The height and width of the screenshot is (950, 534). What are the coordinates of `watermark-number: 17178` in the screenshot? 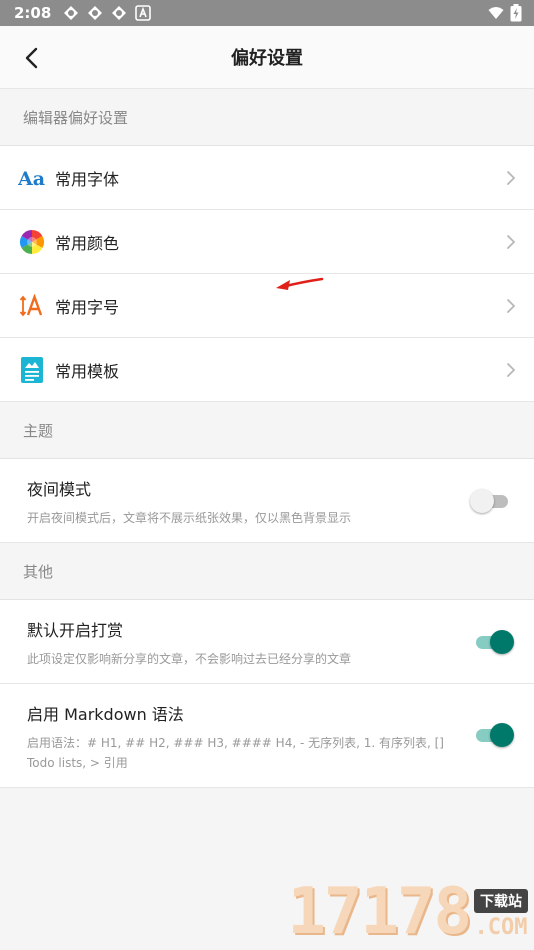 It's located at (379, 912).